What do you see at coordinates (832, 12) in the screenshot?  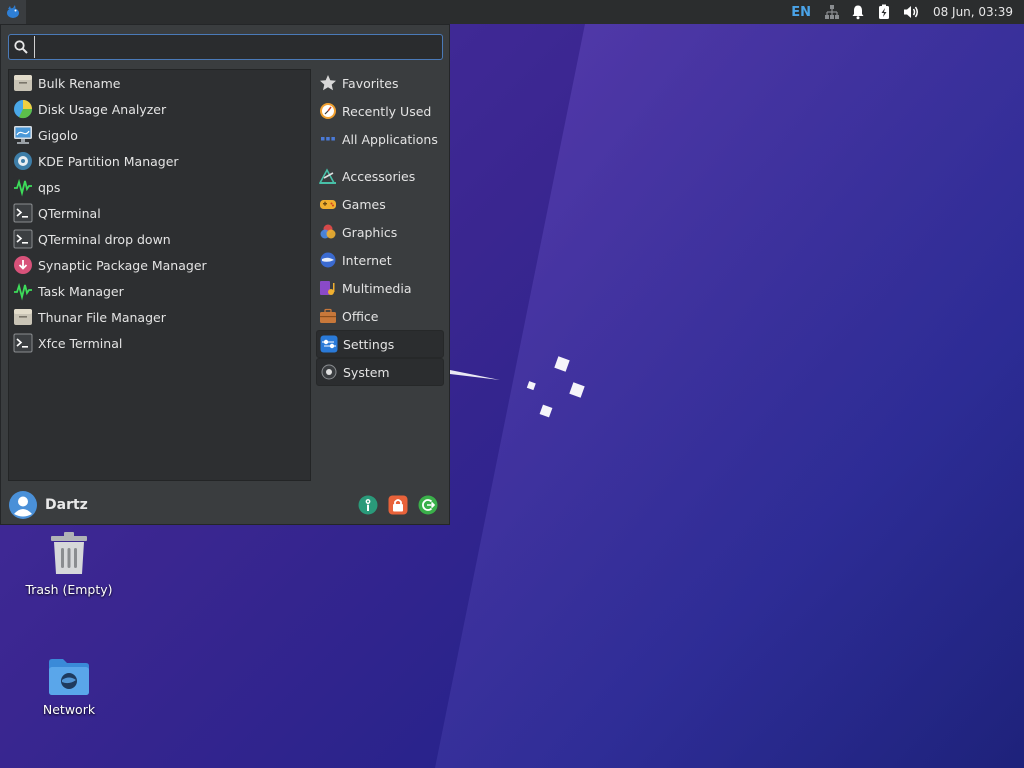 I see `network-icon` at bounding box center [832, 12].